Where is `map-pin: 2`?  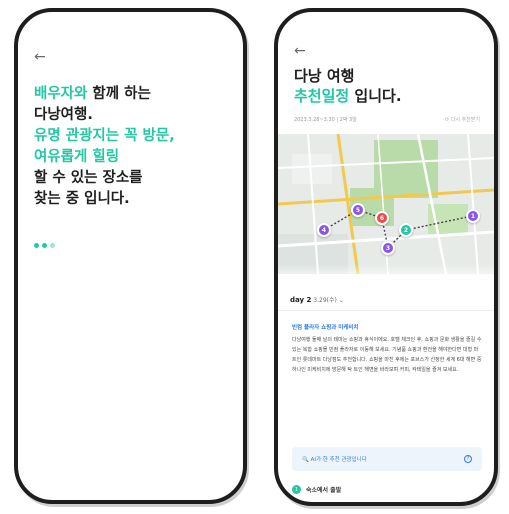
map-pin: 2 is located at coordinates (406, 230).